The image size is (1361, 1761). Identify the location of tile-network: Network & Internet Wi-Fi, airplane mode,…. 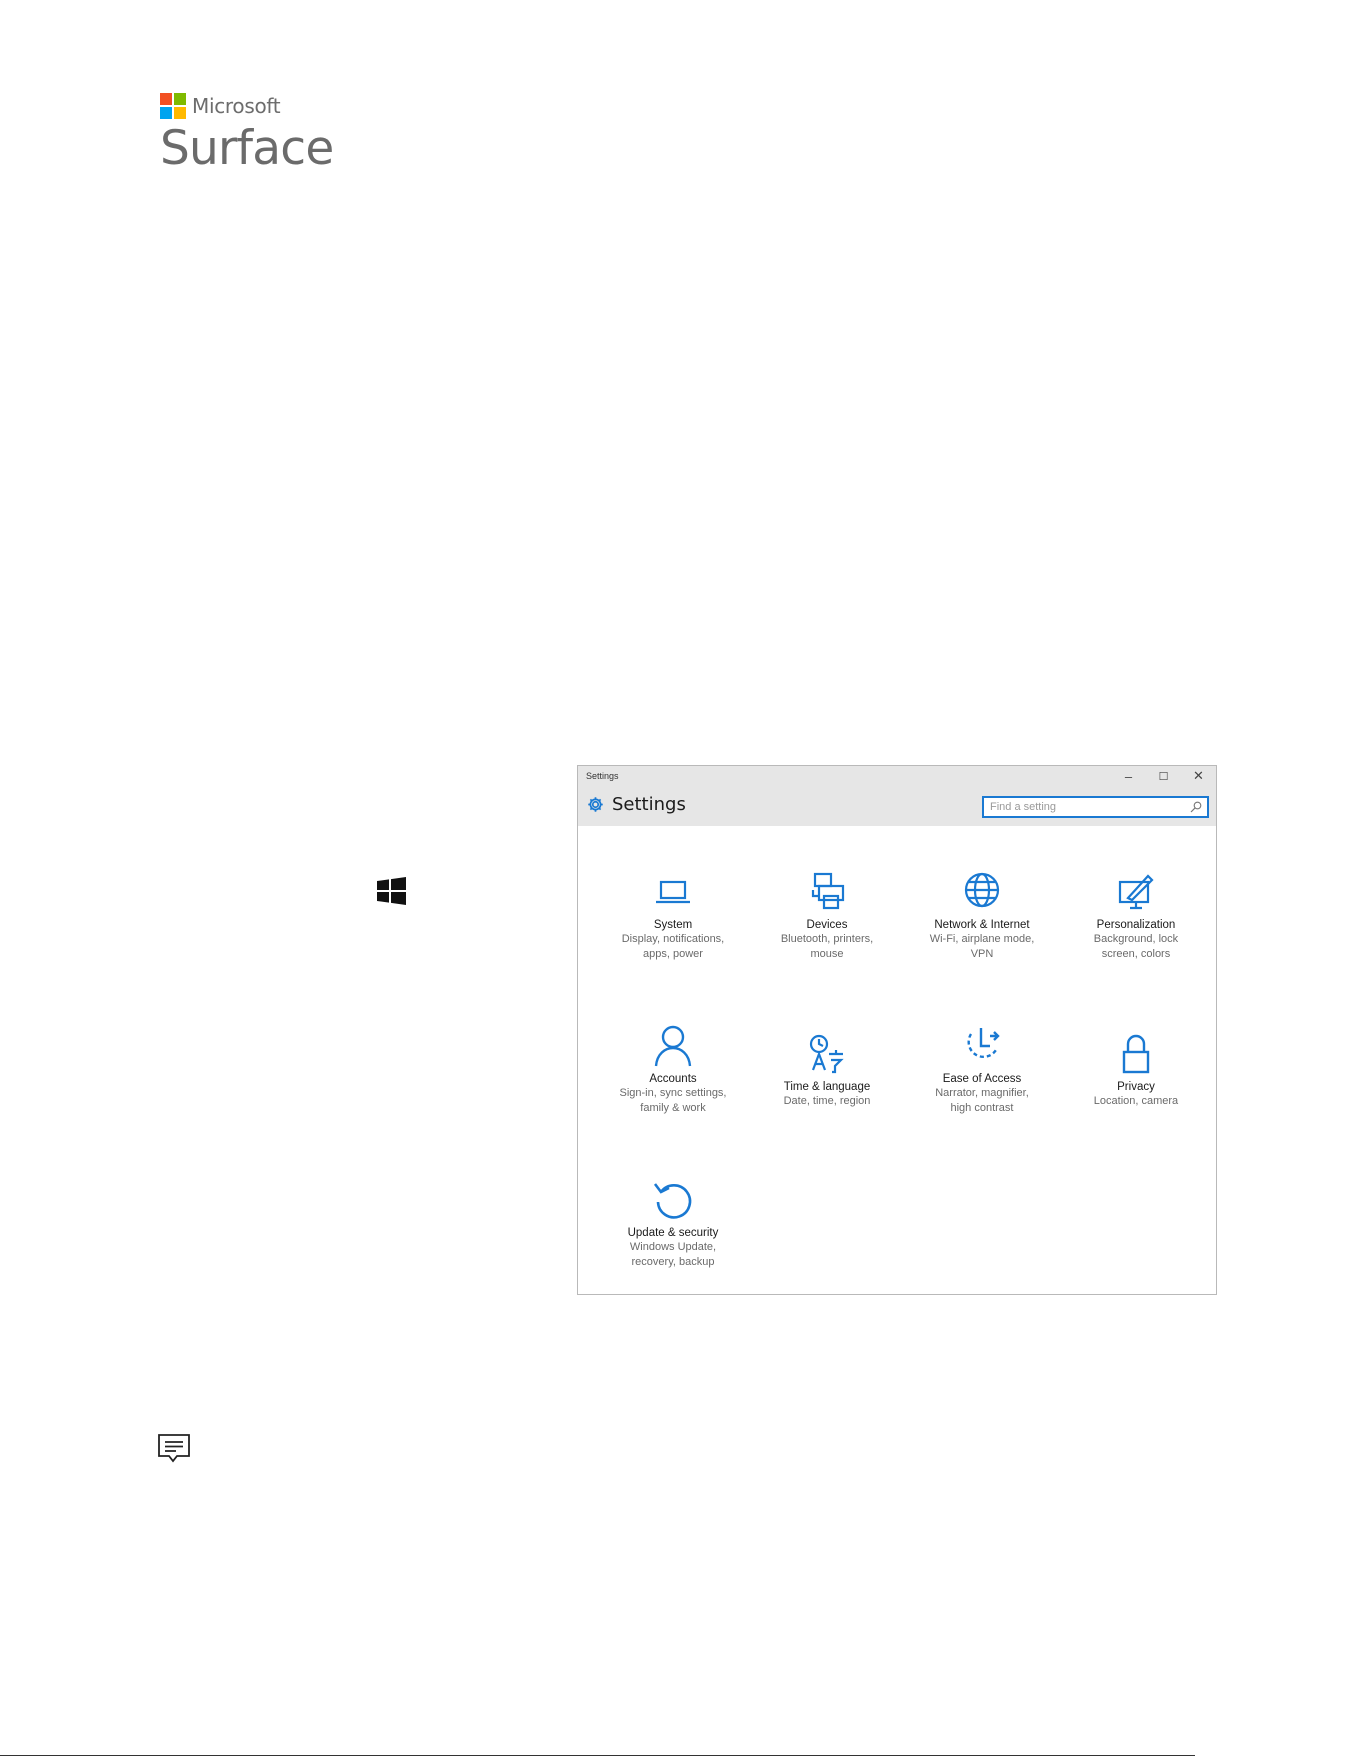
(982, 916).